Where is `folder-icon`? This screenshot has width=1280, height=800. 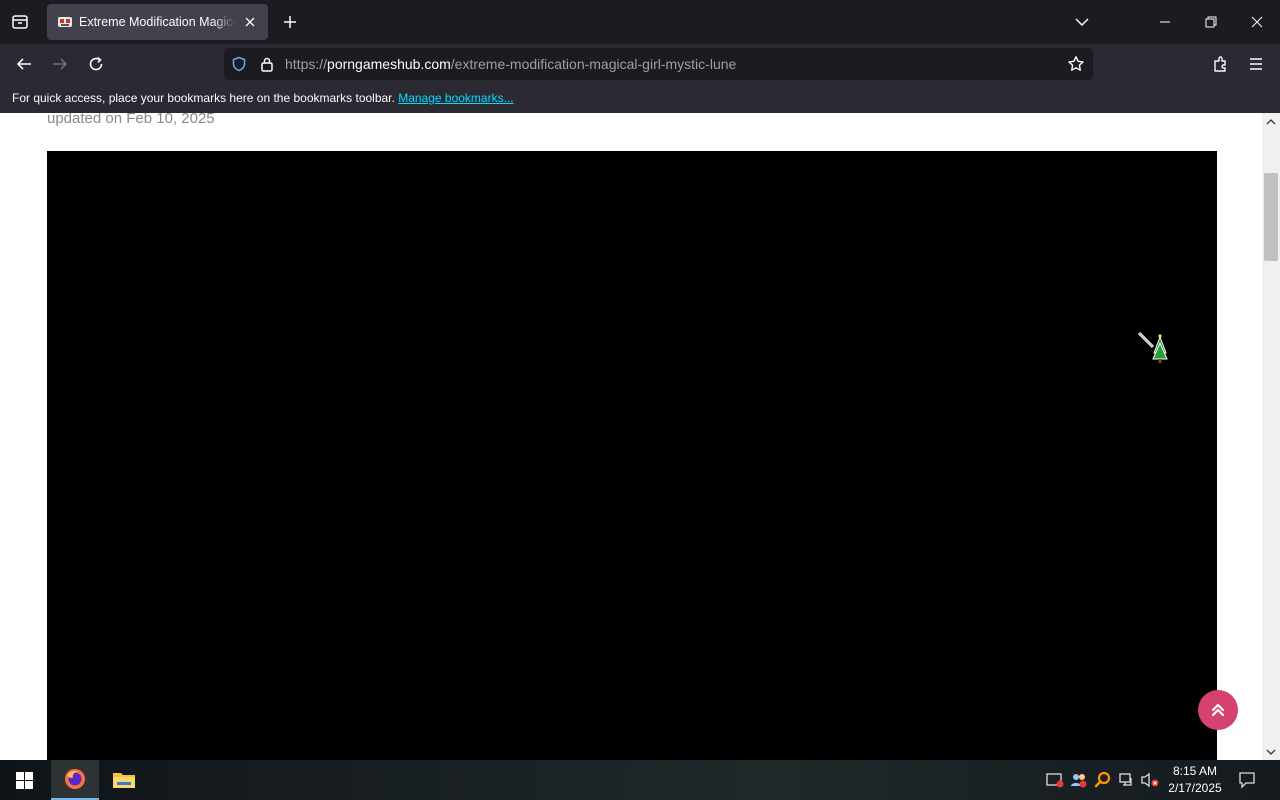
folder-icon is located at coordinates (124, 780).